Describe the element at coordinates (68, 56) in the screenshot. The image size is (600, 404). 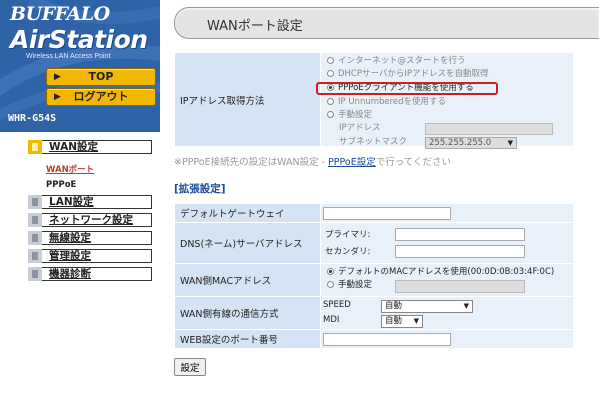
I see `brand-tagline: Wireless LAN Access Point` at that location.